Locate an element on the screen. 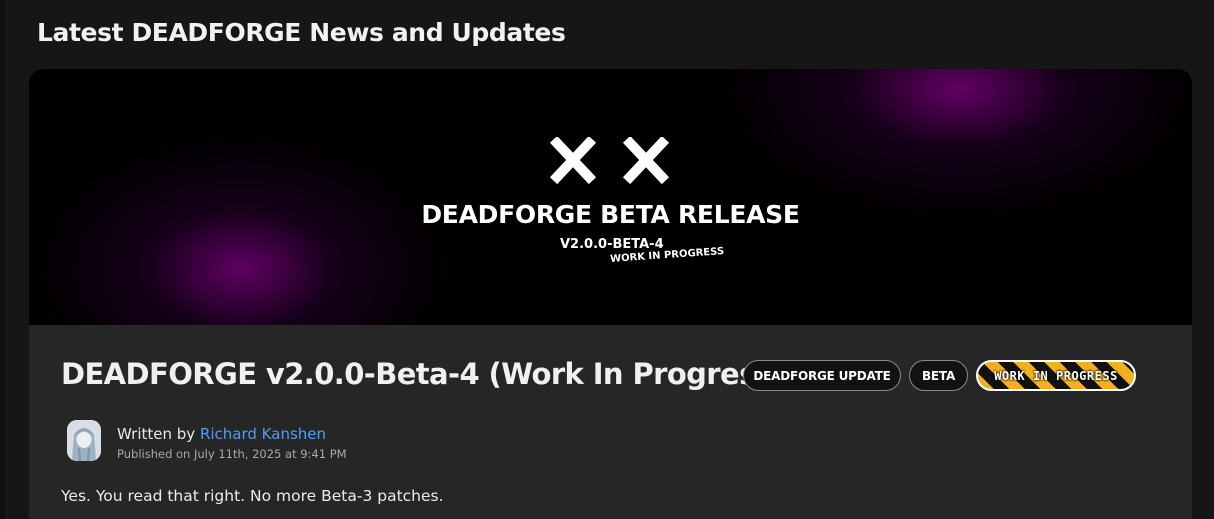 The width and height of the screenshot is (1214, 519). tag-work-in-progress: WORK IN PROGRESS is located at coordinates (1056, 375).